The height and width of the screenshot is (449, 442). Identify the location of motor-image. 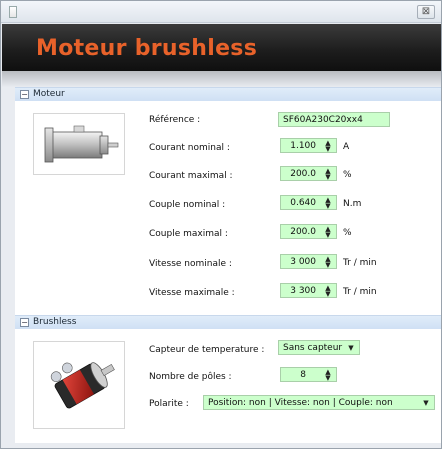
(79, 144).